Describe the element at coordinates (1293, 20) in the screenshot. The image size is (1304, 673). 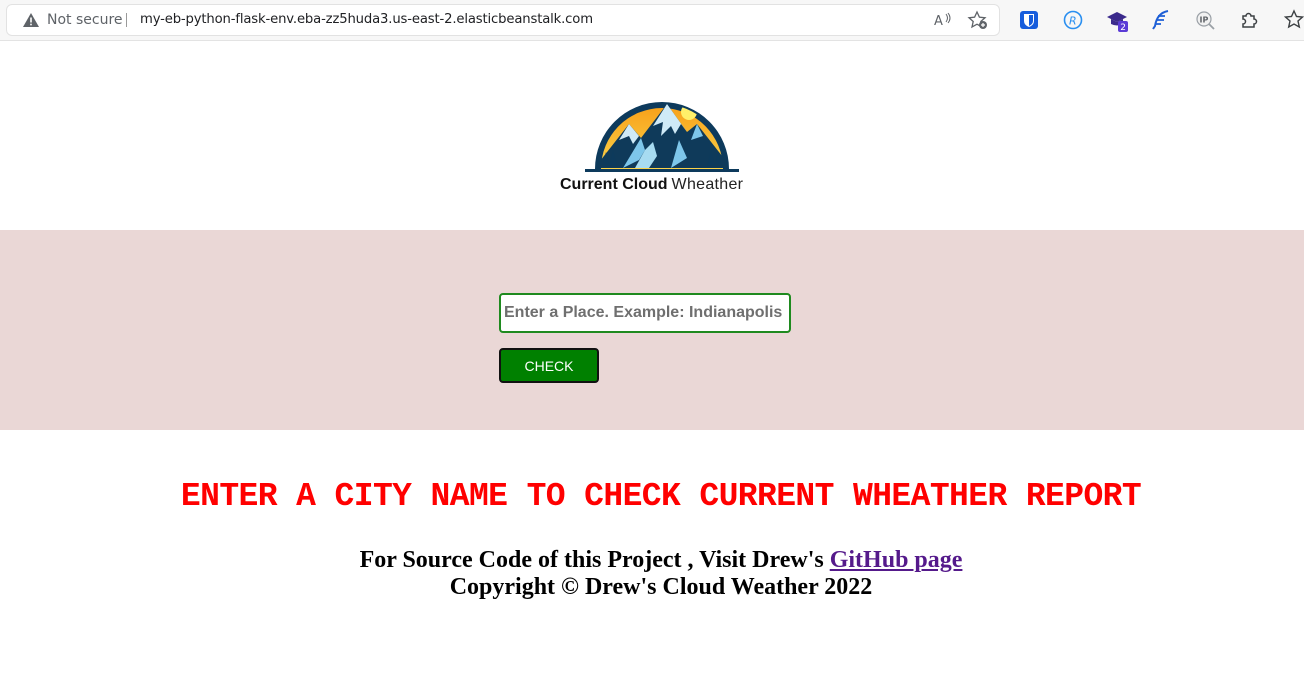
I see `favorites-bar-icon` at that location.